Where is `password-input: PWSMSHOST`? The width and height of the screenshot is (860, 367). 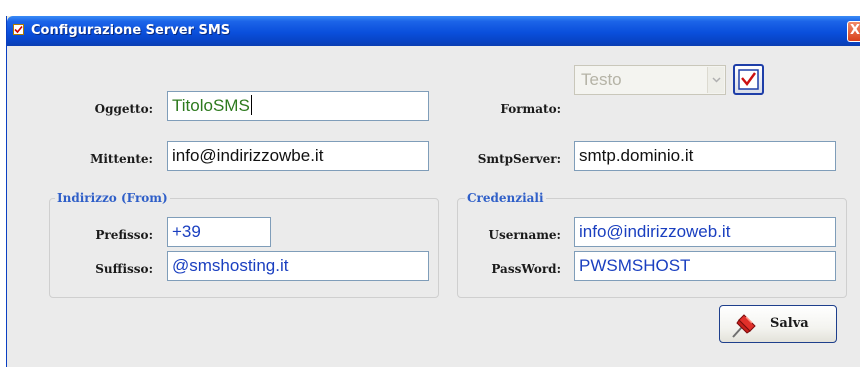
password-input: PWSMSHOST is located at coordinates (705, 266).